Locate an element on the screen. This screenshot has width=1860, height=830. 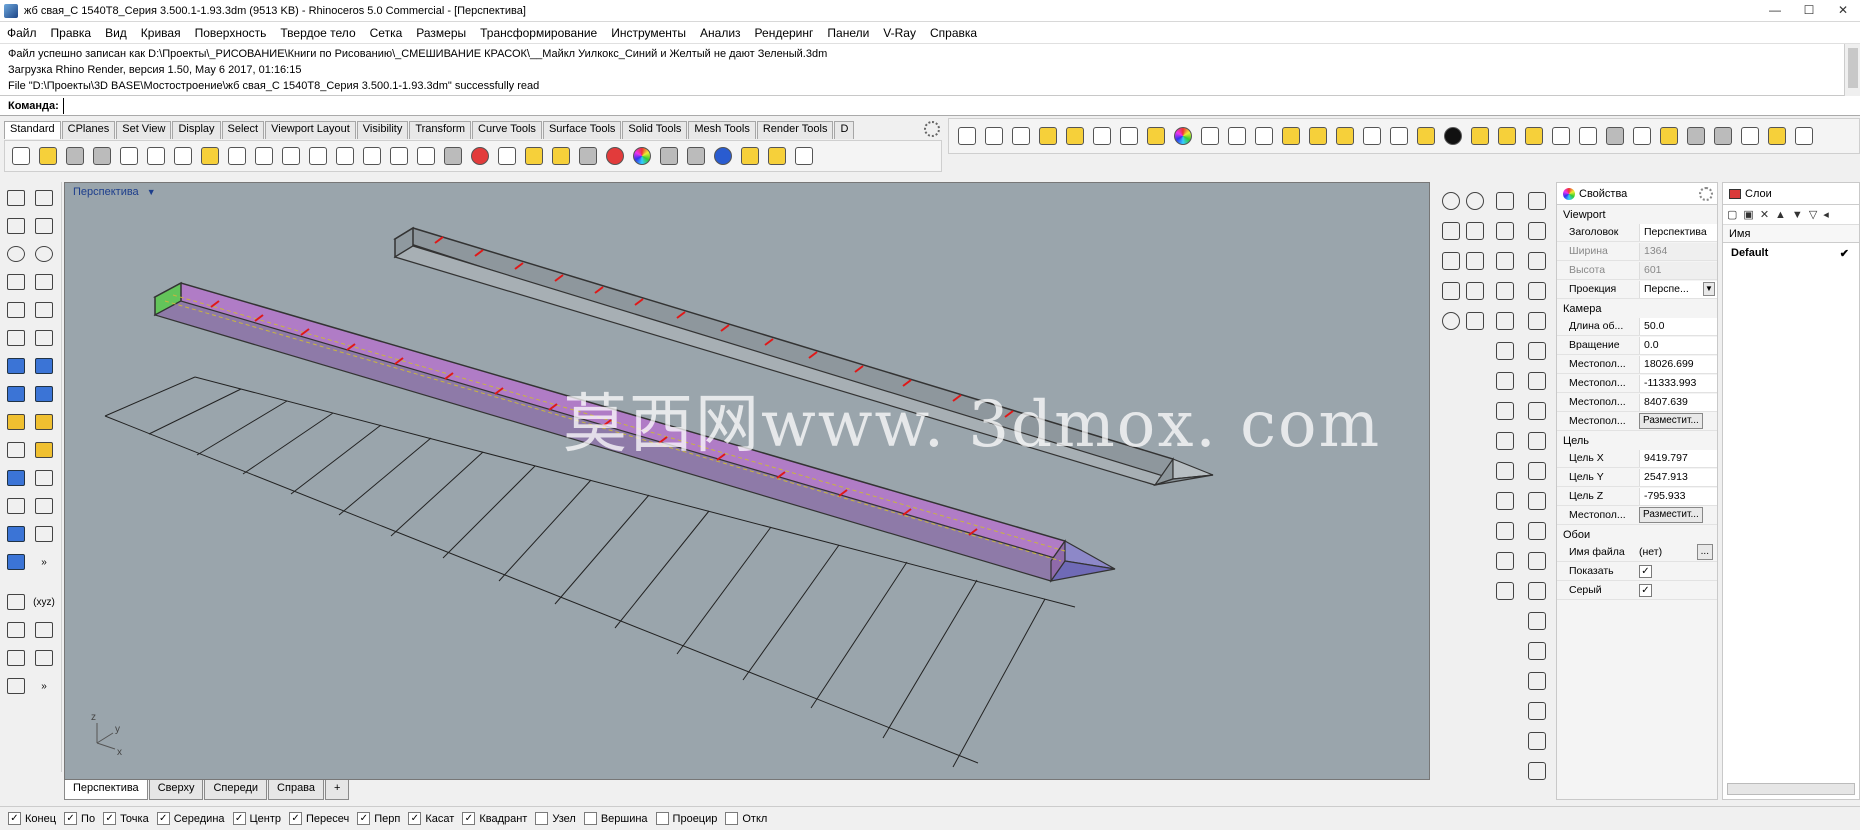
point-tool-3-icon is located at coordinates (1537, 261).